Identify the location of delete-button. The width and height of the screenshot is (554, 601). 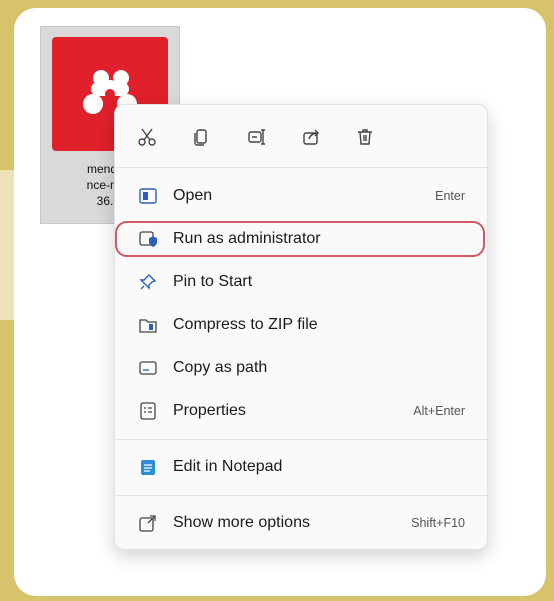
(365, 137).